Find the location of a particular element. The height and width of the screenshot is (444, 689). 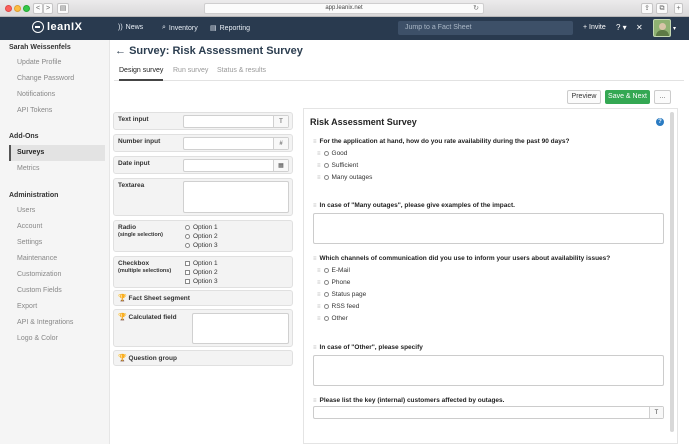

sidebar-item-maintenance: Maintenance is located at coordinates (57, 259).